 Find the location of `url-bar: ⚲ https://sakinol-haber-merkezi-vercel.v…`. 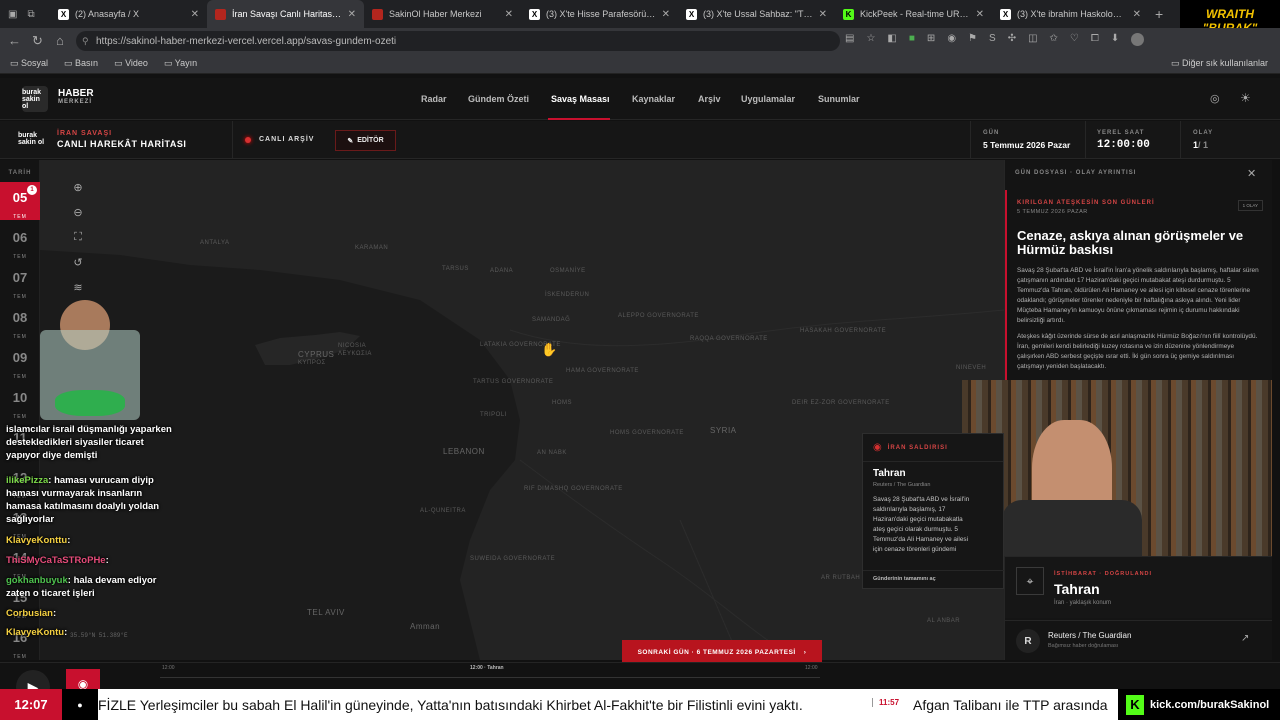

url-bar: ⚲ https://sakinol-haber-merkezi-vercel.v… is located at coordinates (458, 41).